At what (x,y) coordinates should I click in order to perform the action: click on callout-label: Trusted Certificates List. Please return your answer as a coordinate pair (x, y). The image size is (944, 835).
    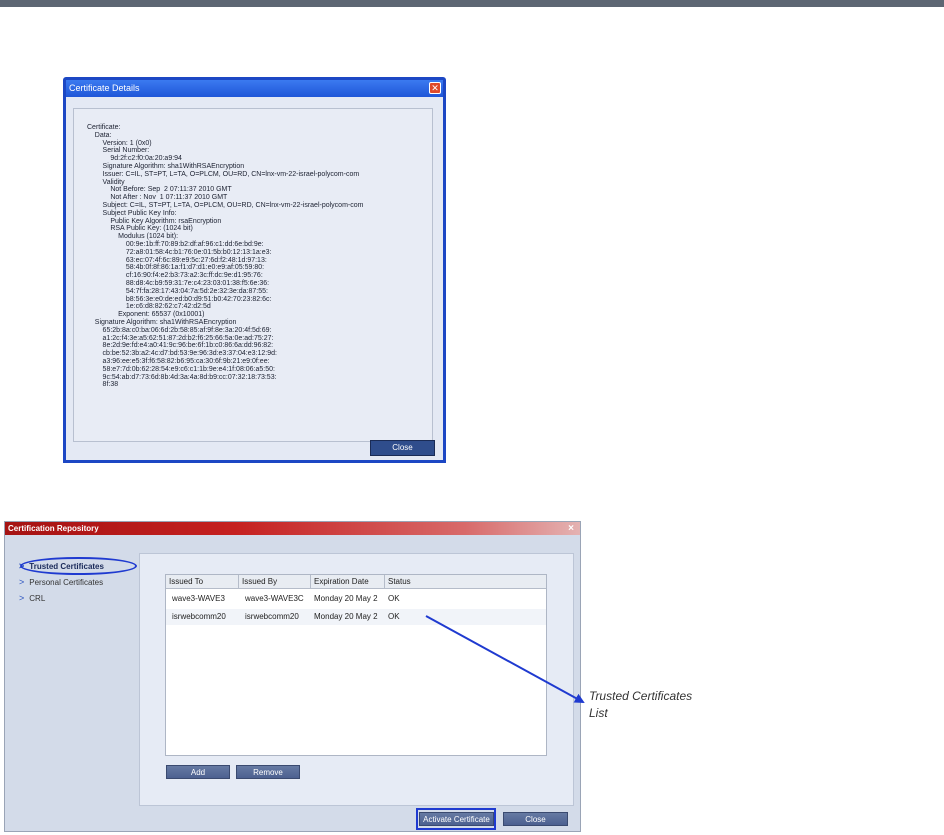
    Looking at the image, I should click on (664, 705).